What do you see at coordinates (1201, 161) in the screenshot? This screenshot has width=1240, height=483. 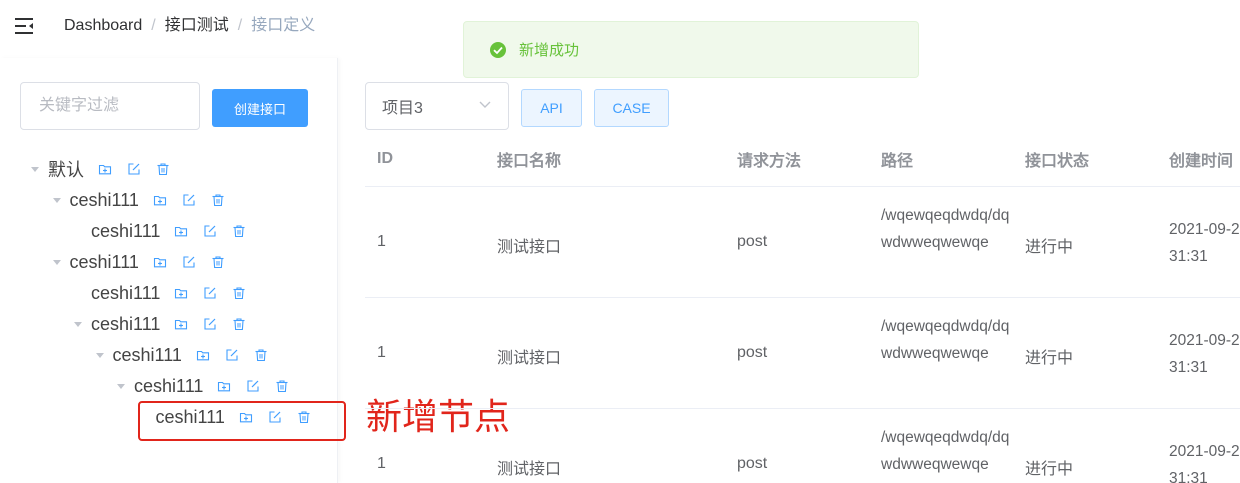 I see `table-header-col-created: 创建时间` at bounding box center [1201, 161].